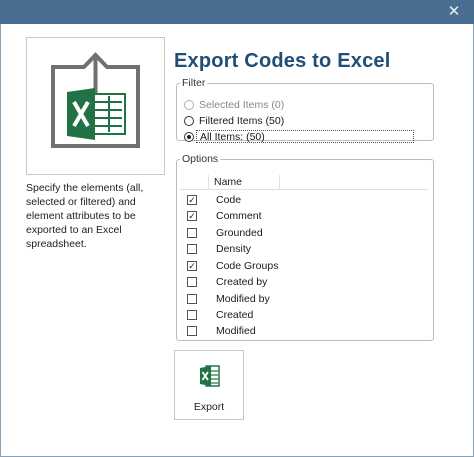 The image size is (474, 457). Describe the element at coordinates (305, 136) in the screenshot. I see `radio-label: All Items: (50)` at that location.